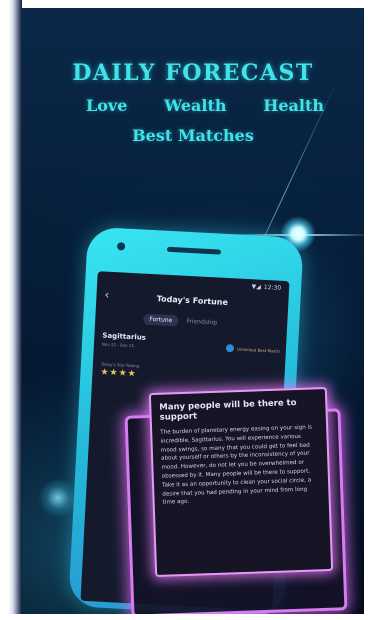 The image size is (368, 620). I want to click on category-row: Love Wealth Health, so click(193, 105).